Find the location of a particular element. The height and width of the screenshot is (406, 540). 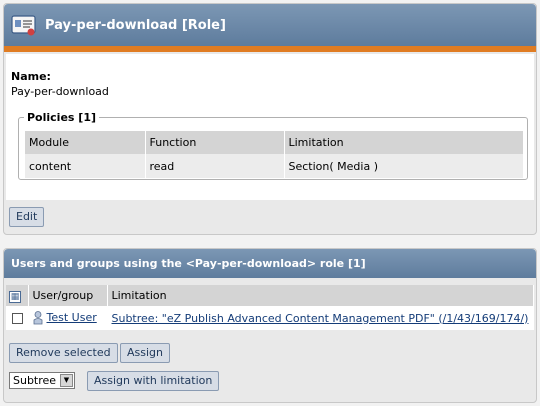

column-header-user-group: User/group is located at coordinates (68, 295).